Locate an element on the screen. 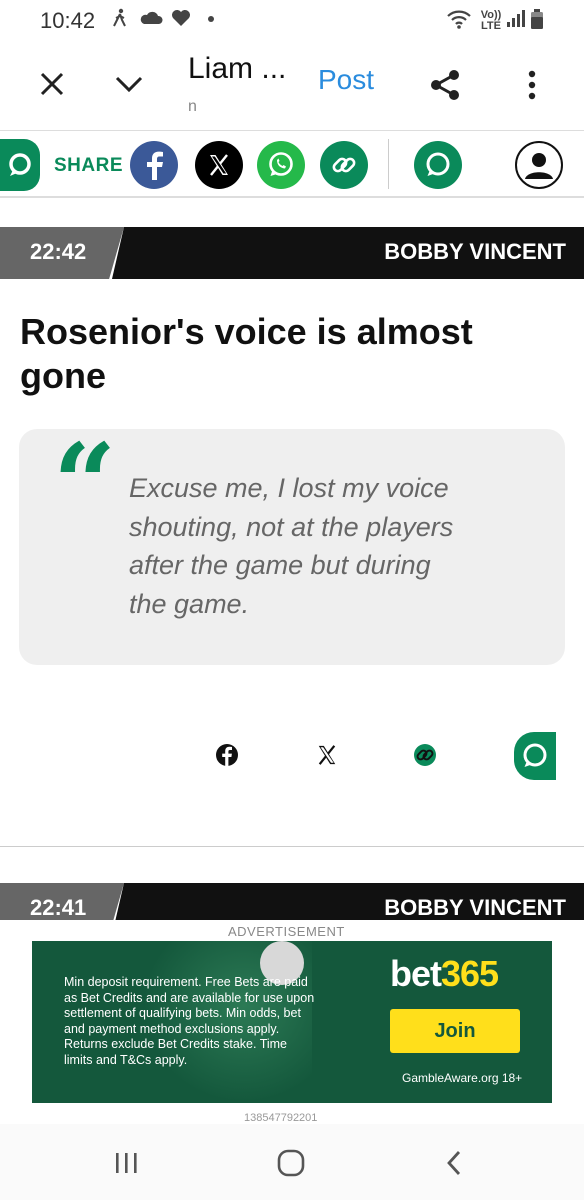  ad-id: 138547792201 is located at coordinates (281, 1118).